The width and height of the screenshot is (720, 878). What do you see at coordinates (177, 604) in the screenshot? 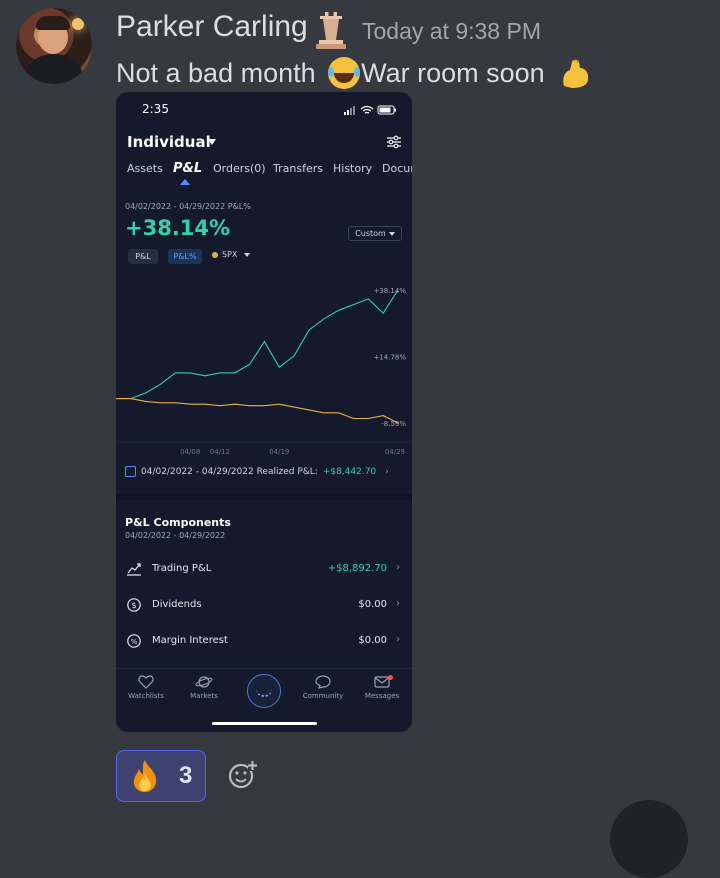
I see `component-label: Dividends` at bounding box center [177, 604].